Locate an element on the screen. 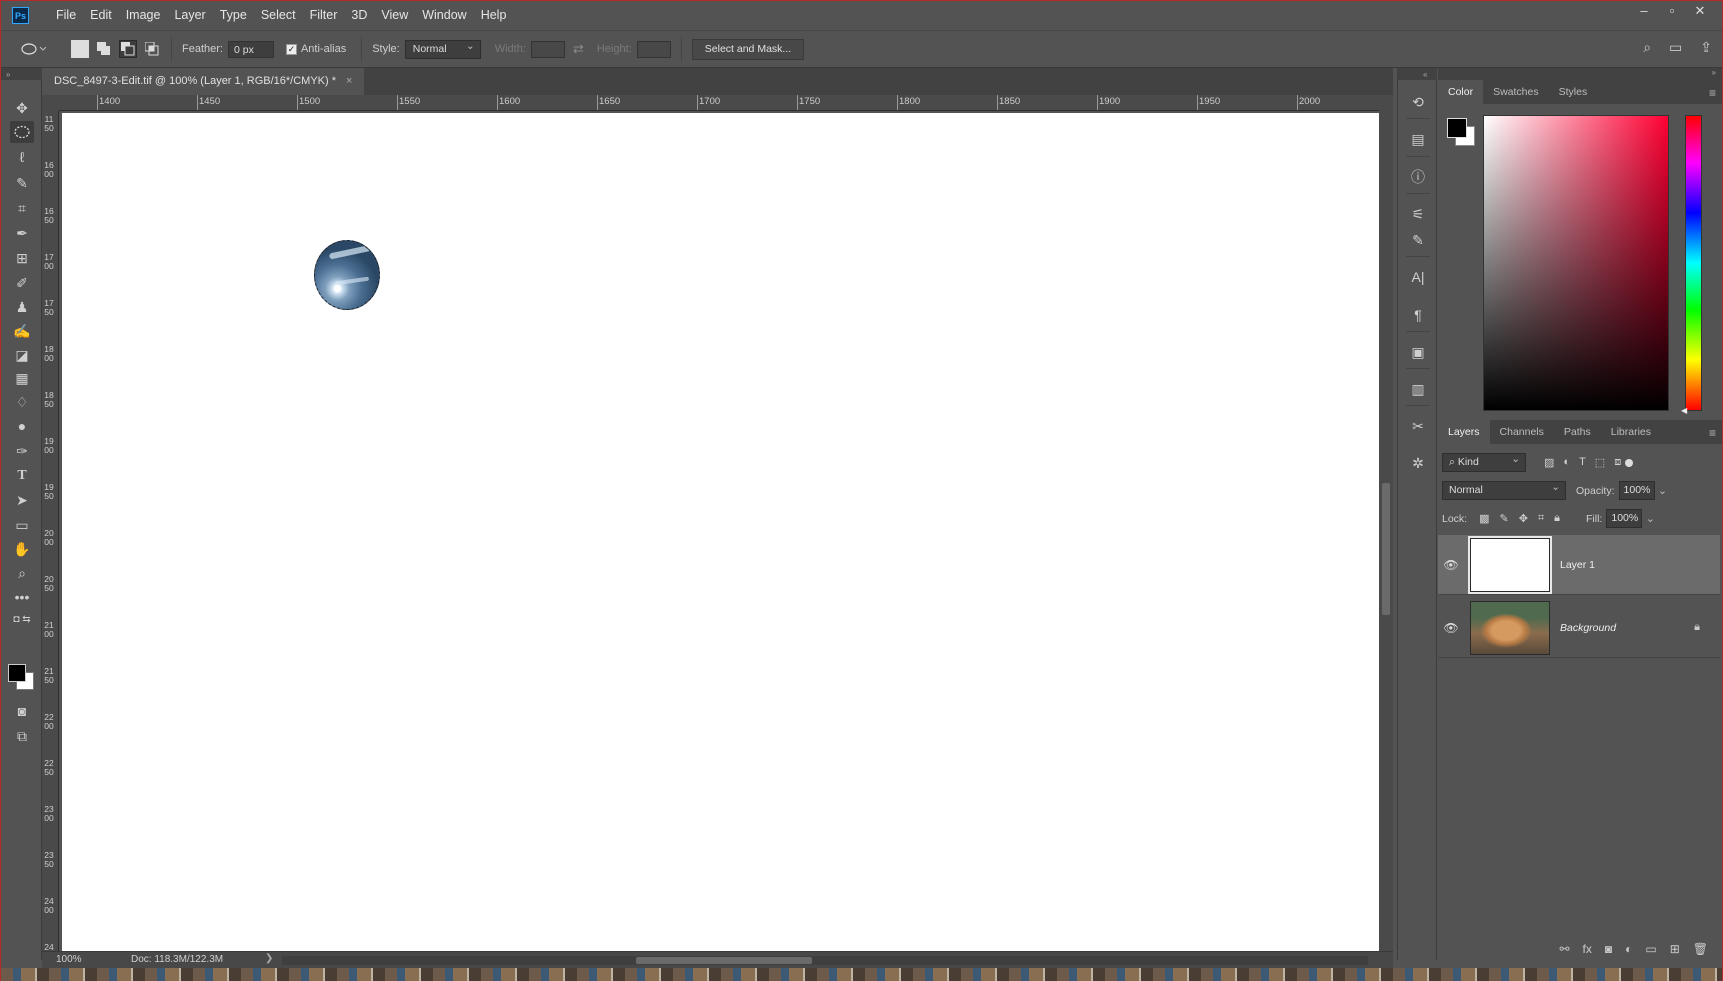 Image resolution: width=1723 pixels, height=981 pixels. move-tool: ✥ is located at coordinates (22, 108).